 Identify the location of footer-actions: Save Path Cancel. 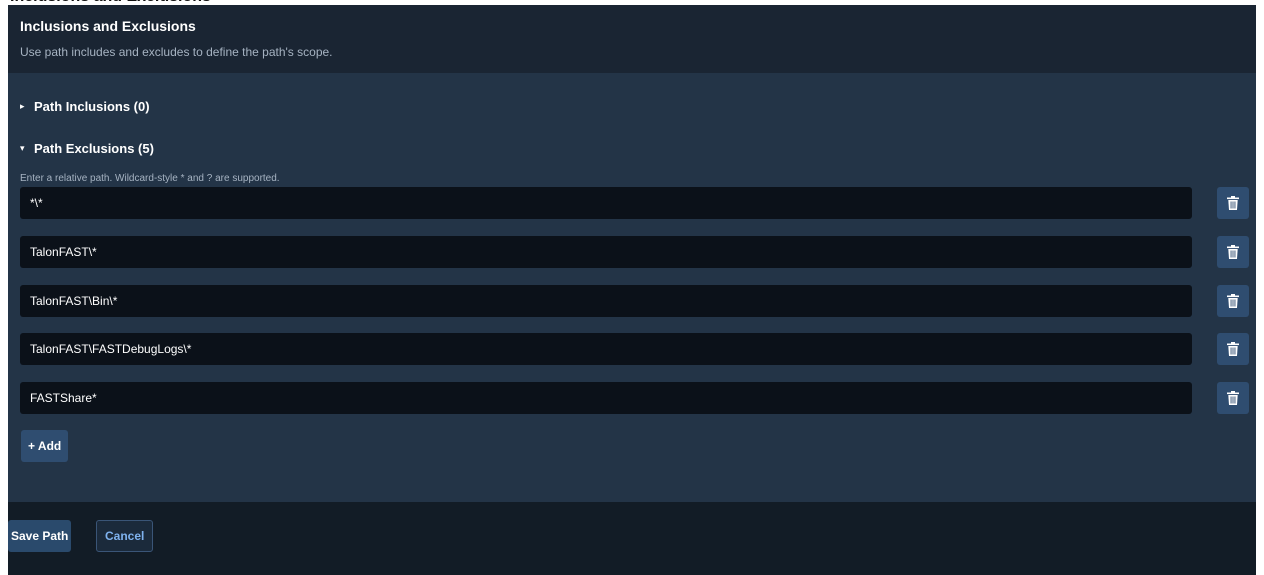
(632, 538).